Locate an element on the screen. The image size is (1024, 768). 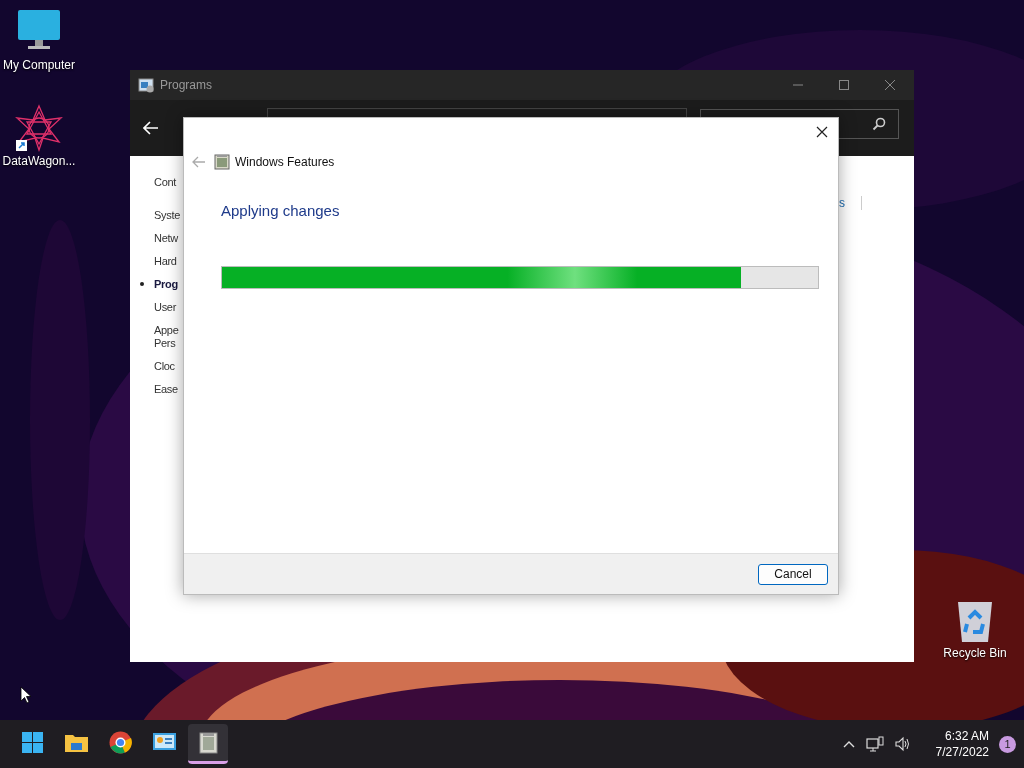
cancel-button: Cancel is located at coordinates (793, 574).